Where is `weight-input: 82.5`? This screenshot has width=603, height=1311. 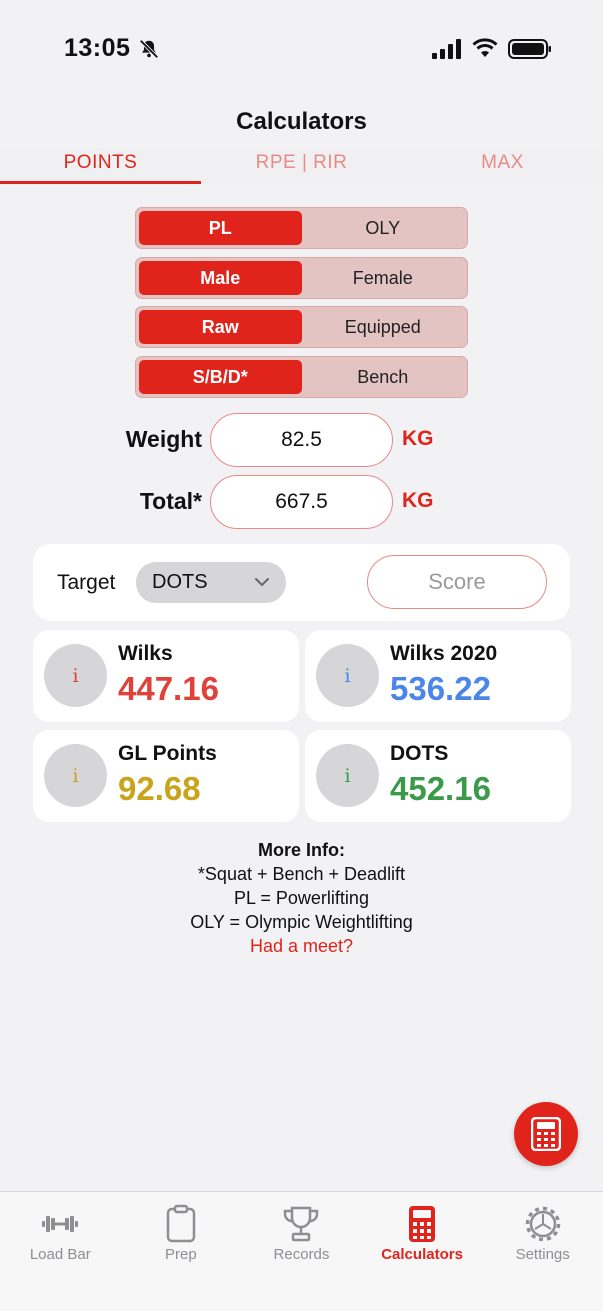
weight-input: 82.5 is located at coordinates (301, 440).